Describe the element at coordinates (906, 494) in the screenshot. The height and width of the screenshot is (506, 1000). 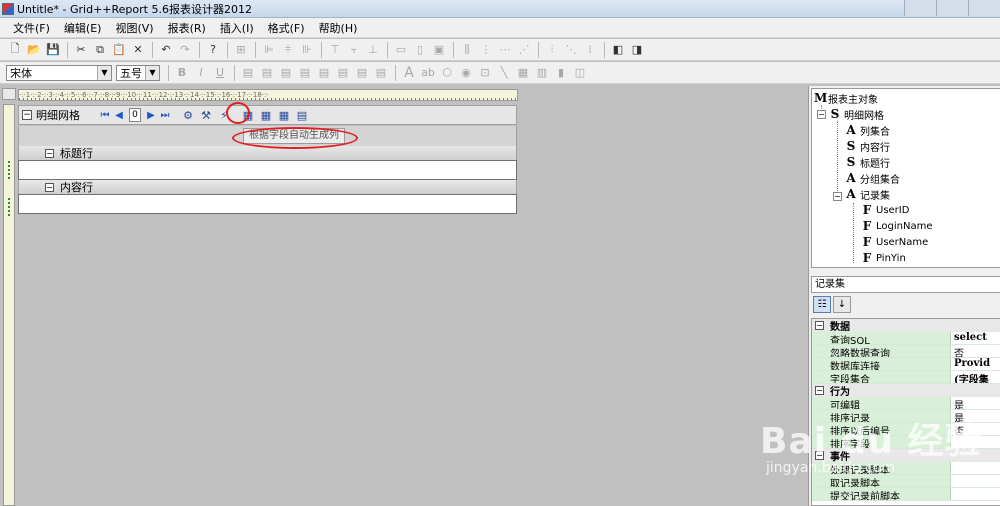
I see `property-row: 提交记录前脚本` at that location.